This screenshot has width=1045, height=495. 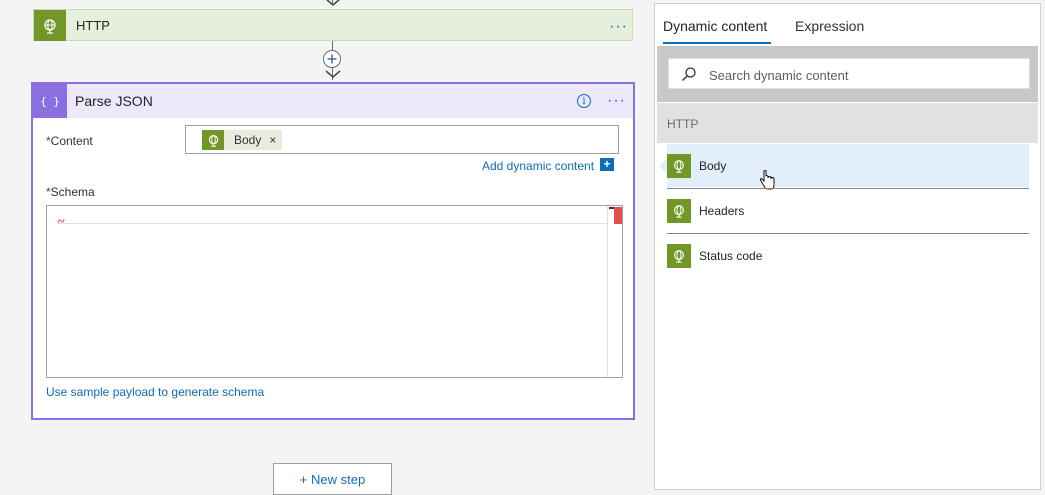 I want to click on body-token: Body ×, so click(x=242, y=140).